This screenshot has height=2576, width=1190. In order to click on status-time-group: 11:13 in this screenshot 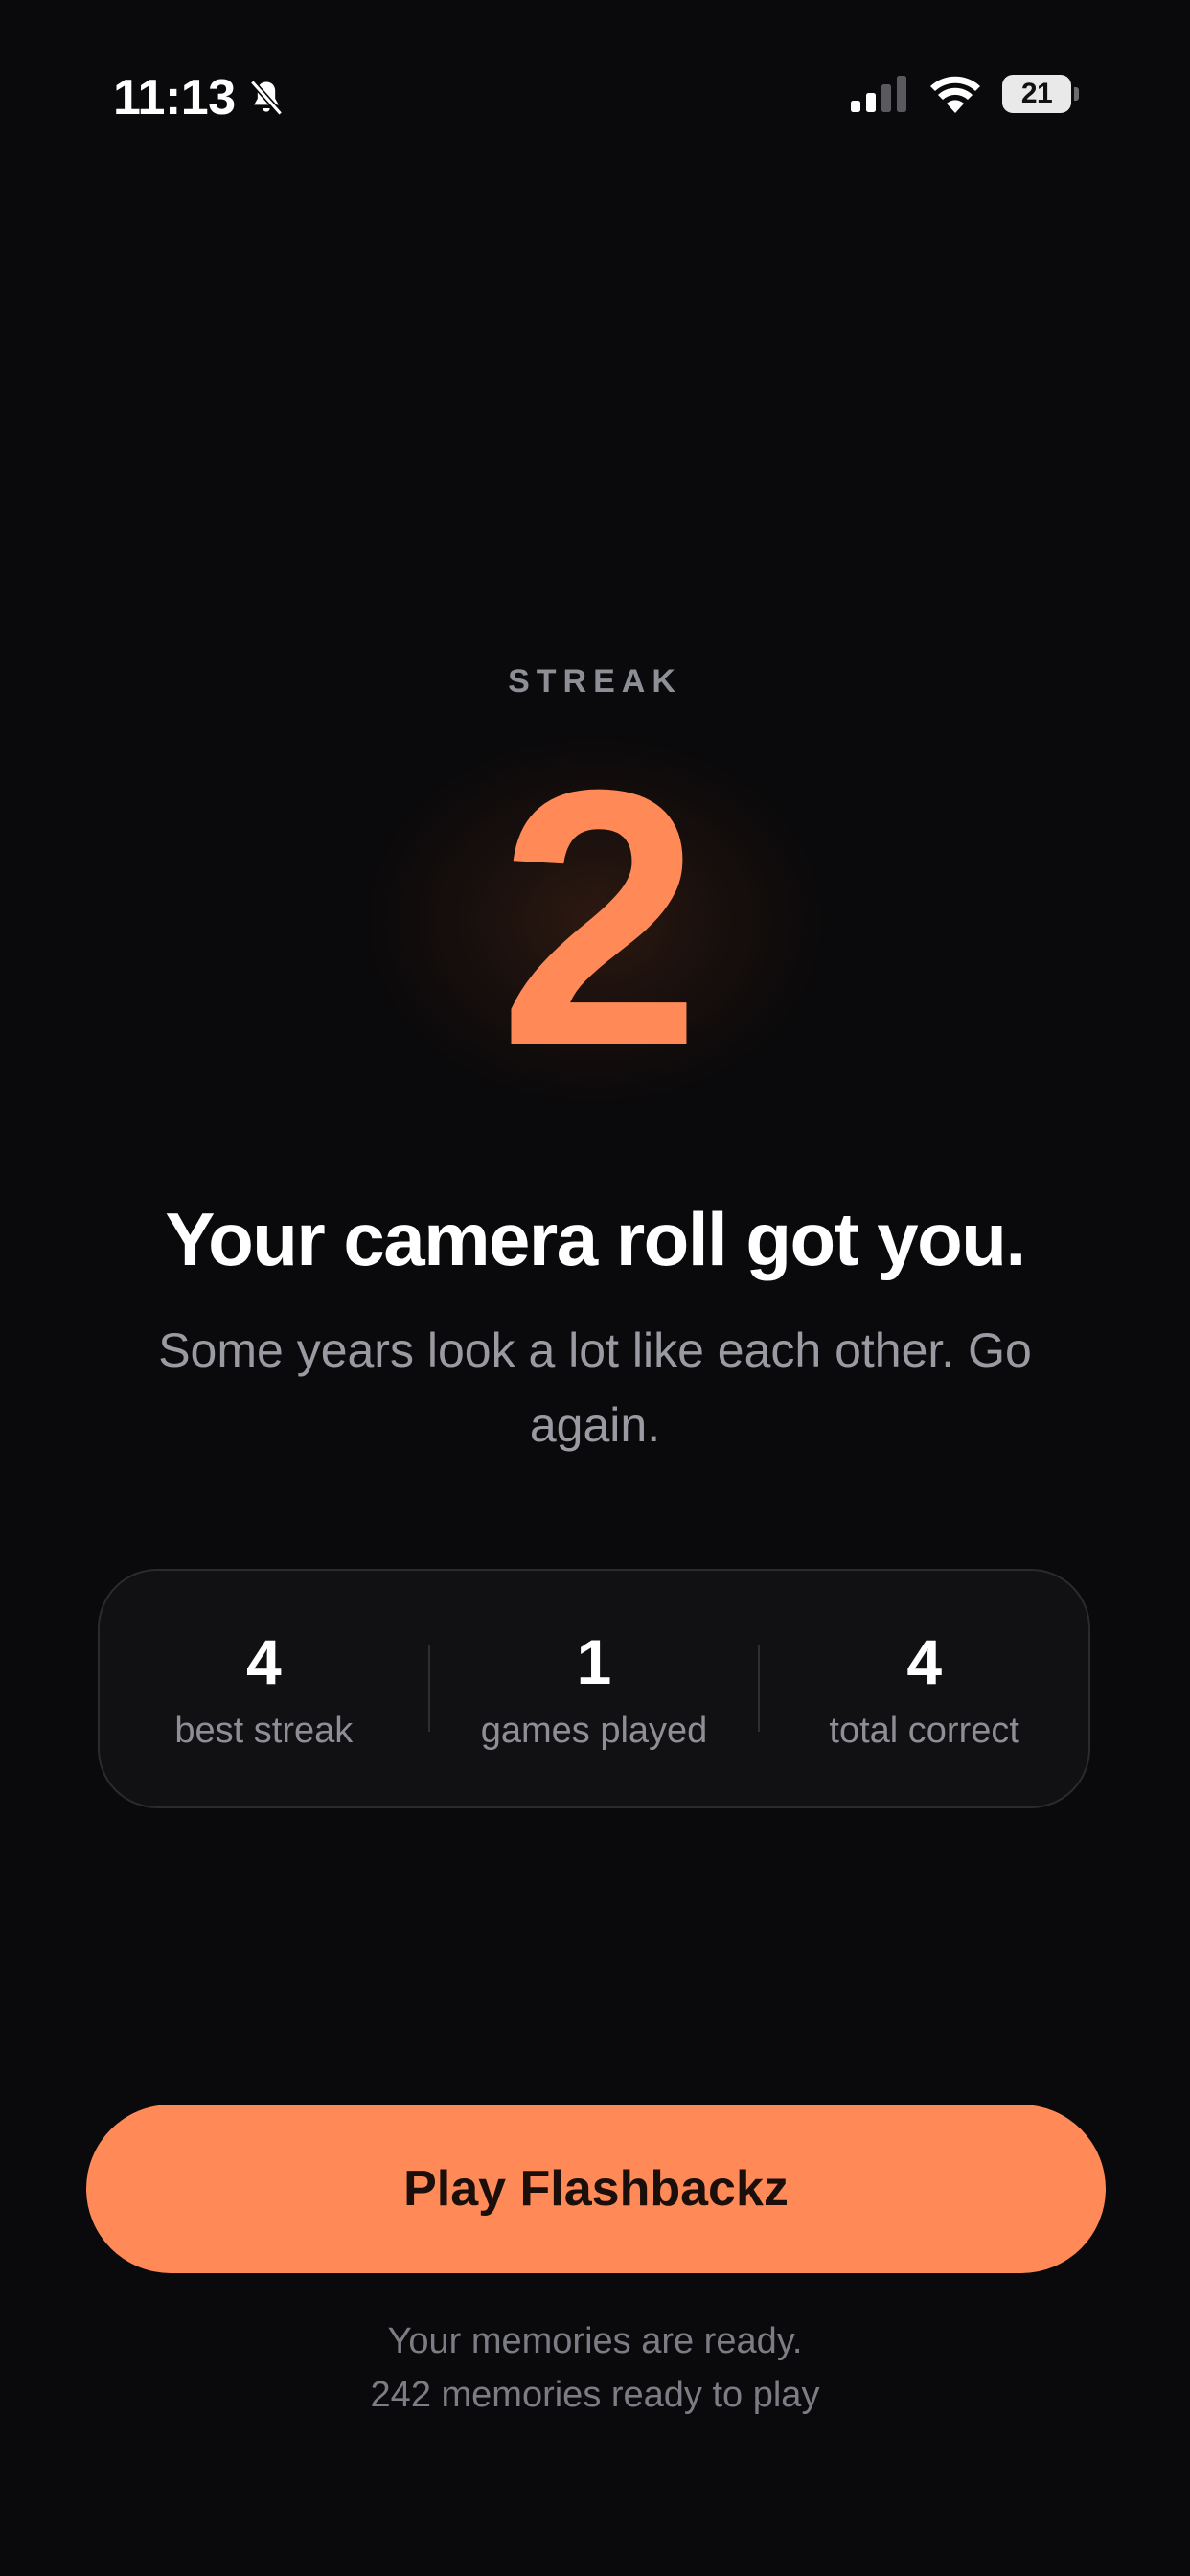, I will do `click(200, 97)`.